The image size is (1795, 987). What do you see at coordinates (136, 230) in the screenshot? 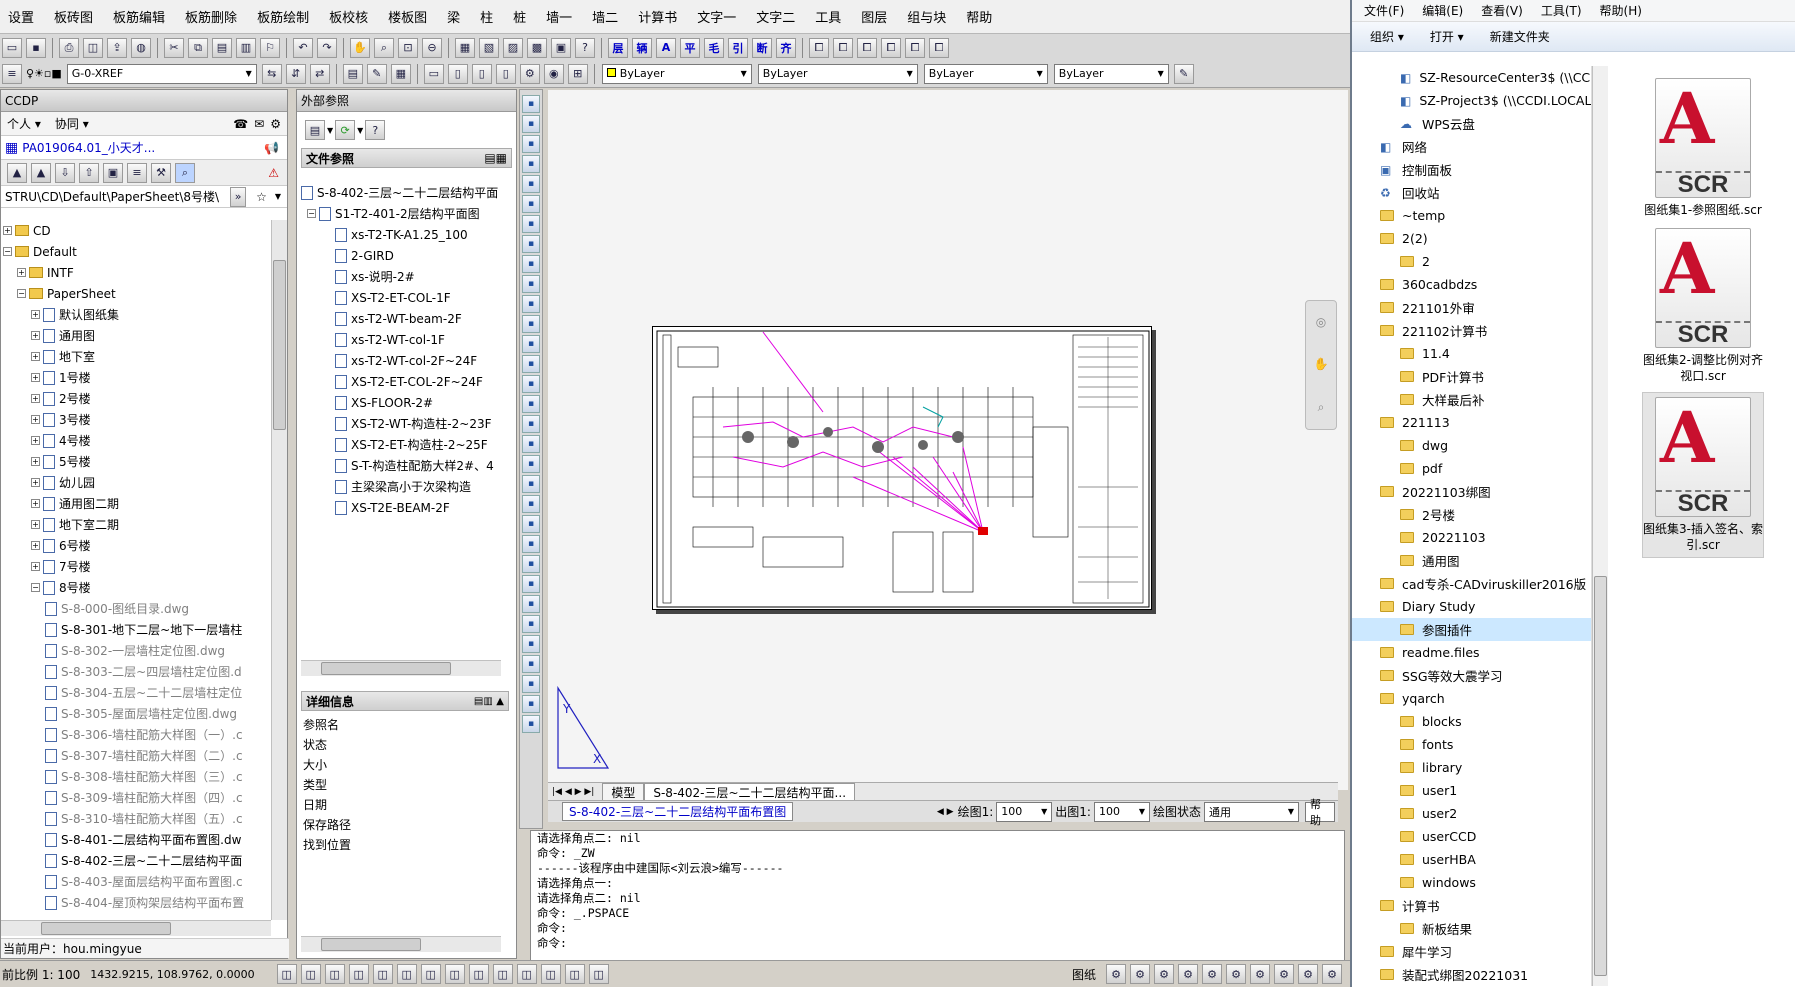
I see `tree-folder-item: + CD` at bounding box center [136, 230].